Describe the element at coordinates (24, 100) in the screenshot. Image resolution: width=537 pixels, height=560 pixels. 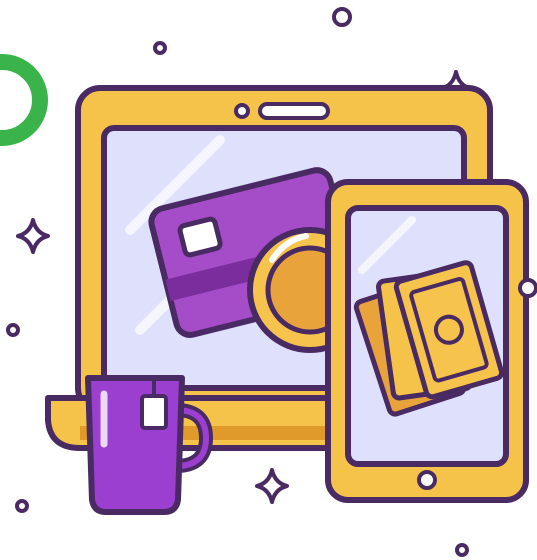
I see `ring-icon` at that location.